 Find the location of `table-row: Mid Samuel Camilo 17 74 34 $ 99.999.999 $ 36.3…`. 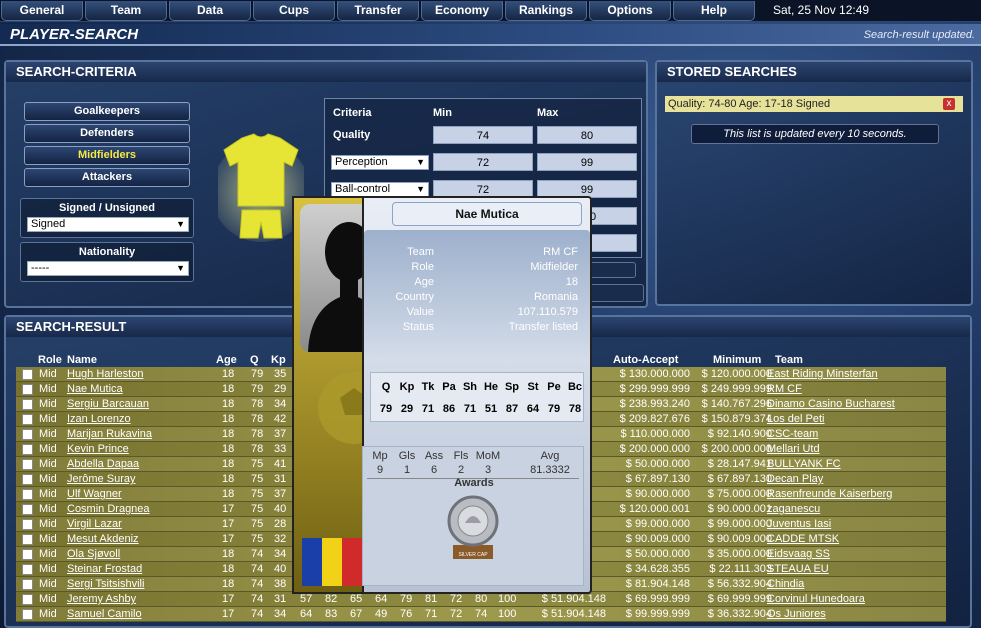

table-row: Mid Samuel Camilo 17 74 34 $ 99.999.999 $ 36.3… is located at coordinates (481, 614).